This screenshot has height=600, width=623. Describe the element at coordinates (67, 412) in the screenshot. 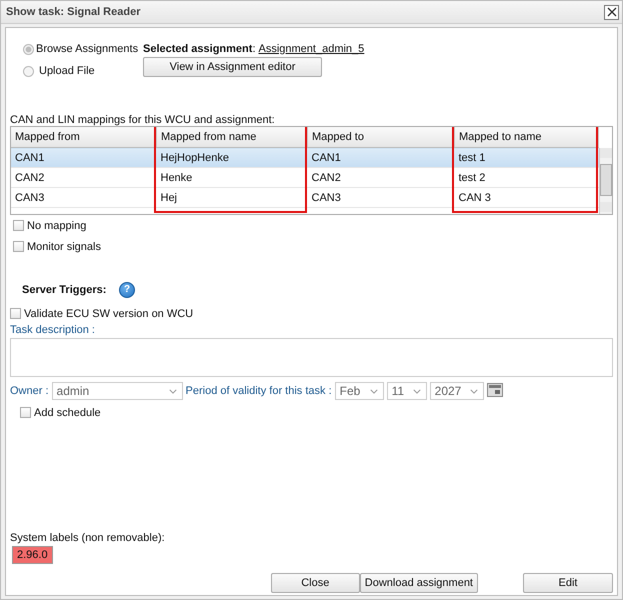

I see `checkbox-label: Add schedule` at that location.